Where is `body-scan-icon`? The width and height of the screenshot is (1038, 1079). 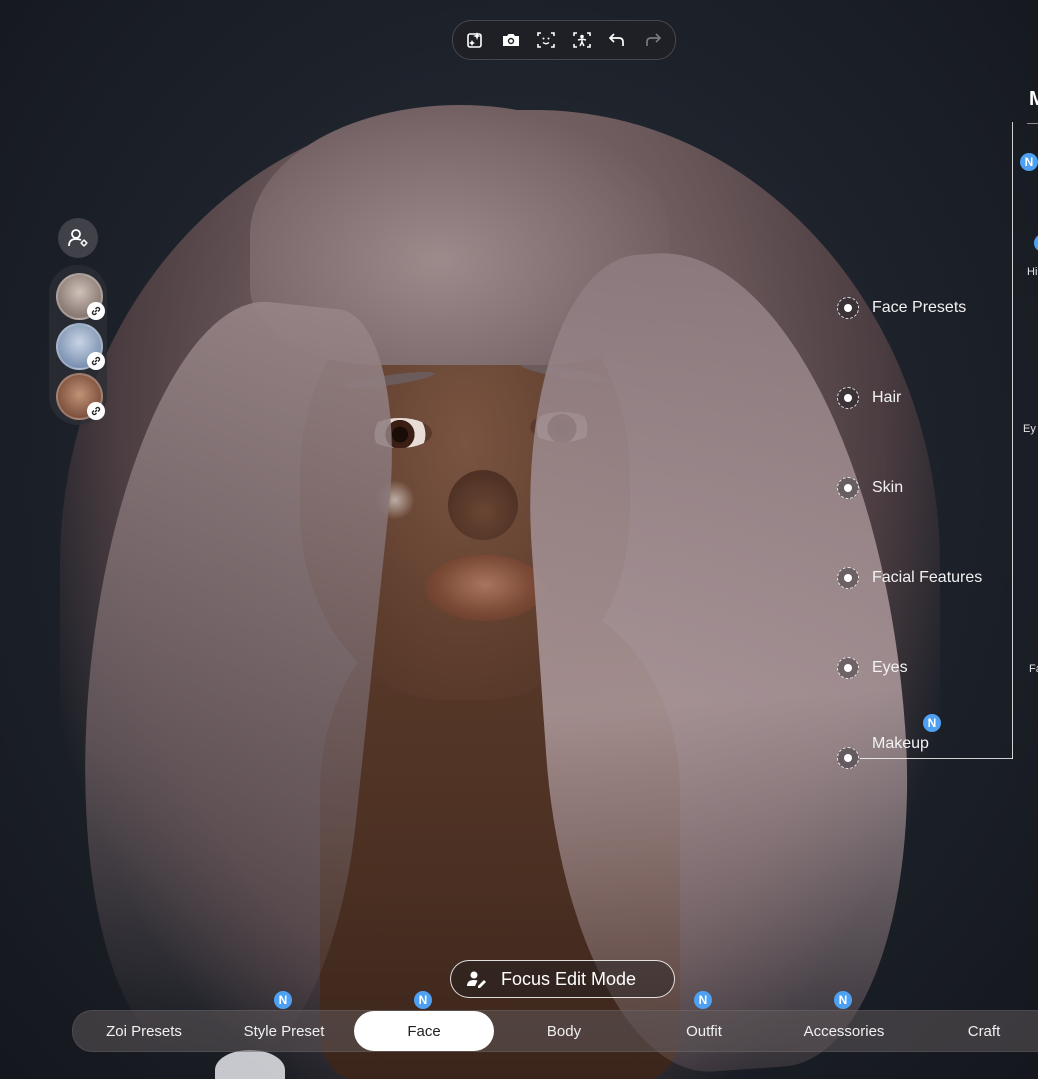 body-scan-icon is located at coordinates (581, 40).